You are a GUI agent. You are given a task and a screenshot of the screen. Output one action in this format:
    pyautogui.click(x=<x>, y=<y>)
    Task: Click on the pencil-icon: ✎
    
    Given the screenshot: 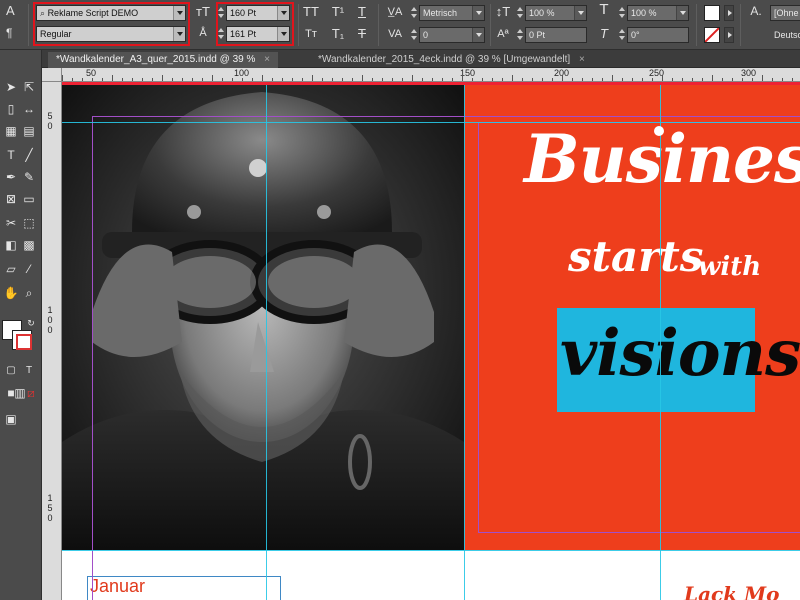 What is the action you would take?
    pyautogui.click(x=29, y=177)
    